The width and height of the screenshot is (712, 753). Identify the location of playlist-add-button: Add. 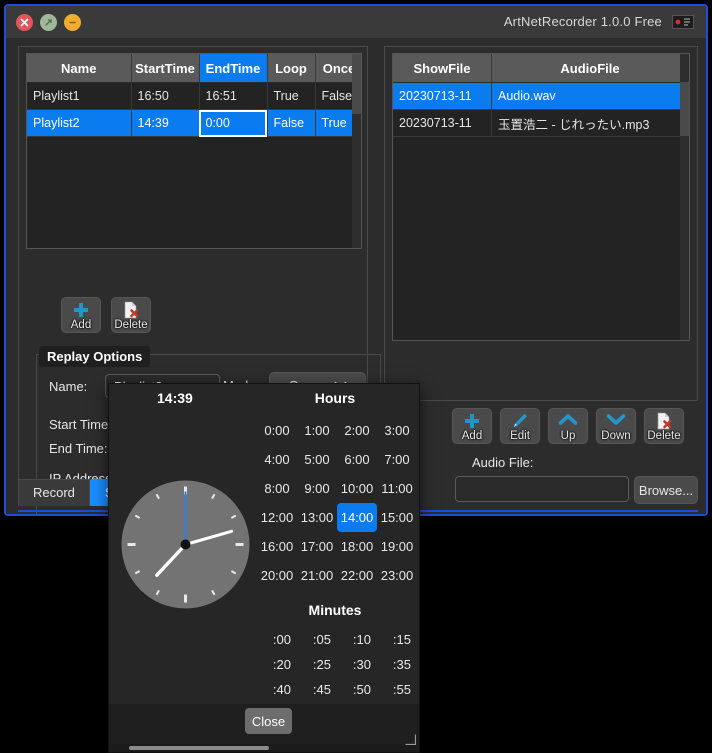
(81, 315).